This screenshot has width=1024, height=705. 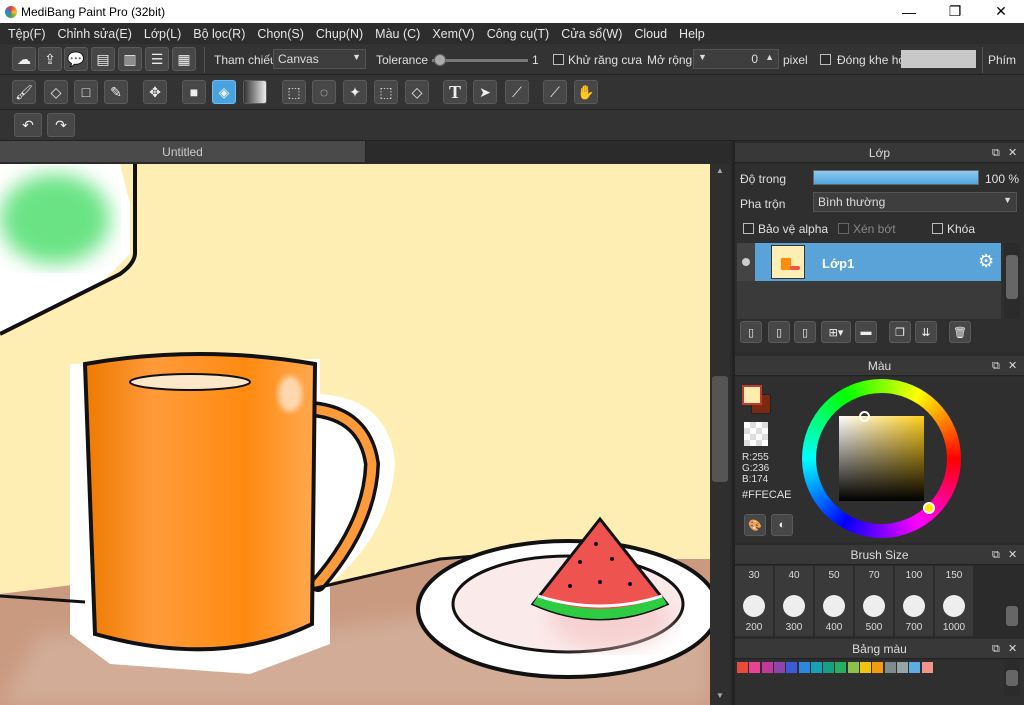 I want to click on canvas-scroll-thumb, so click(x=720, y=429).